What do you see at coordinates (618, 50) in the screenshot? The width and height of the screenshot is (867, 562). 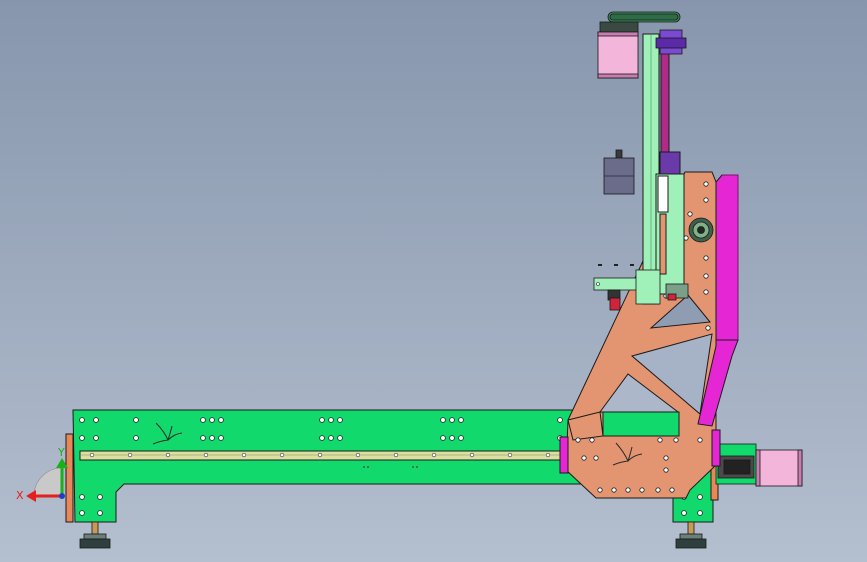 I see `z-axis-motor` at bounding box center [618, 50].